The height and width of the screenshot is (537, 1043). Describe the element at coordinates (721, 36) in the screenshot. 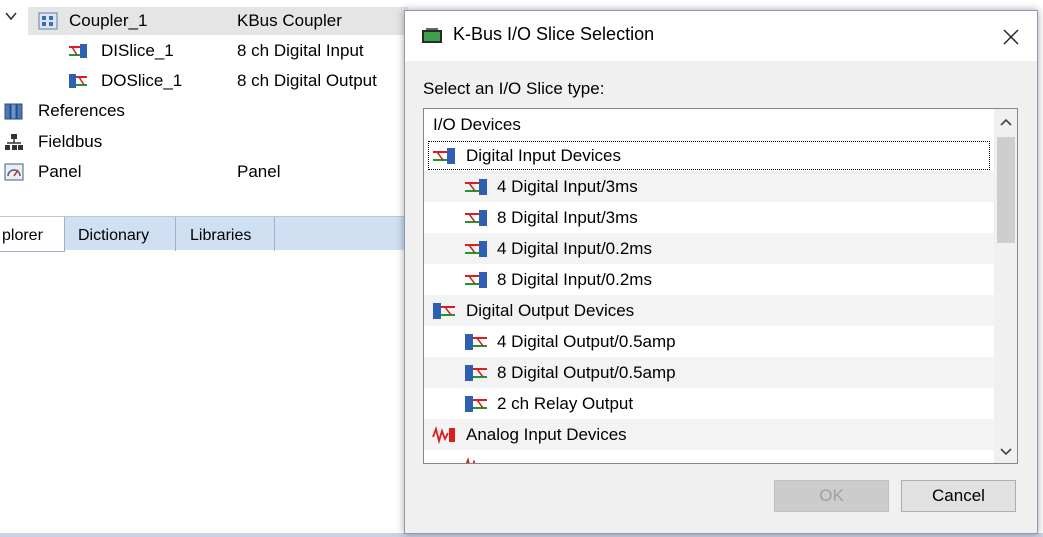

I see `dialog-title-bar: K-Bus I/O Slice Selection` at that location.